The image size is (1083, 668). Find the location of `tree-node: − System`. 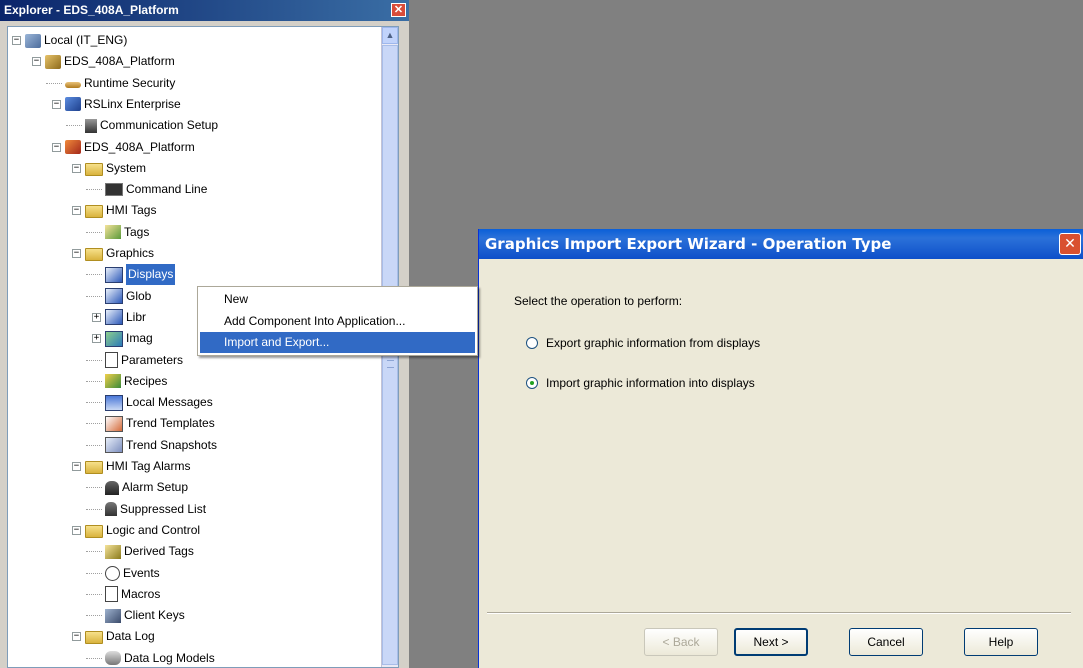

tree-node: − System is located at coordinates (109, 168).